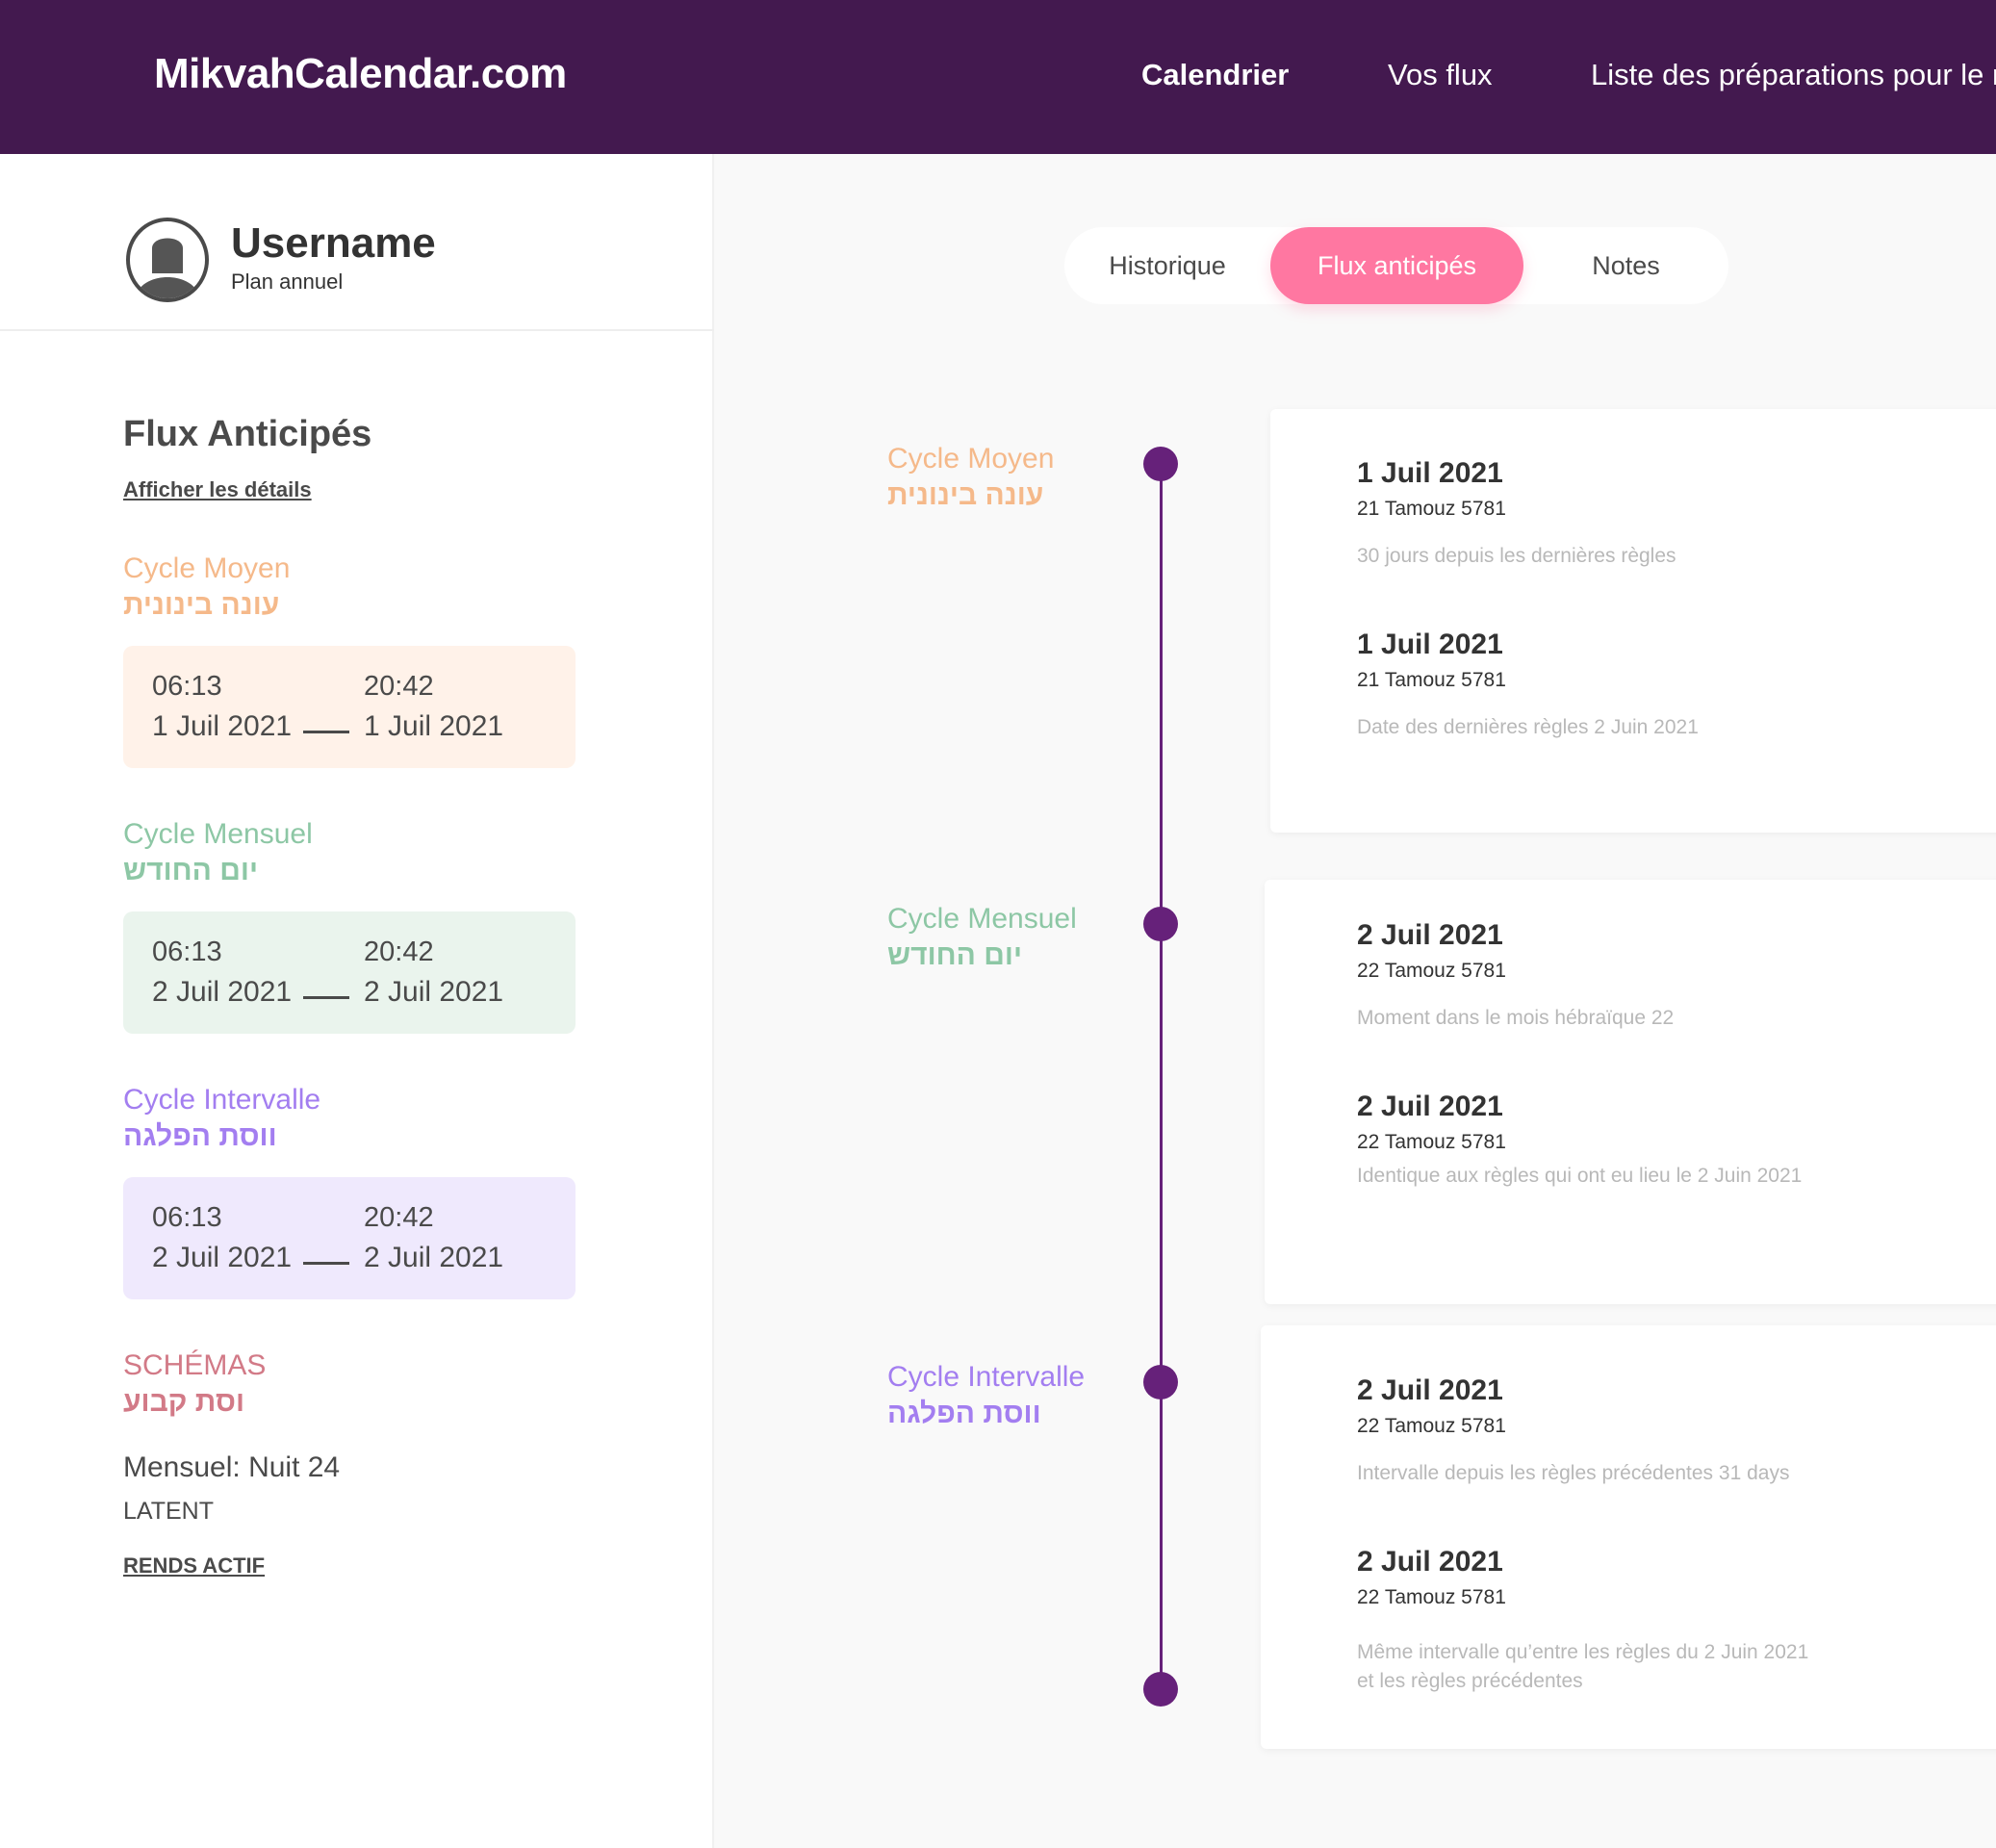  Describe the element at coordinates (217, 489) in the screenshot. I see `show-details-link: Afficher les détails` at that location.